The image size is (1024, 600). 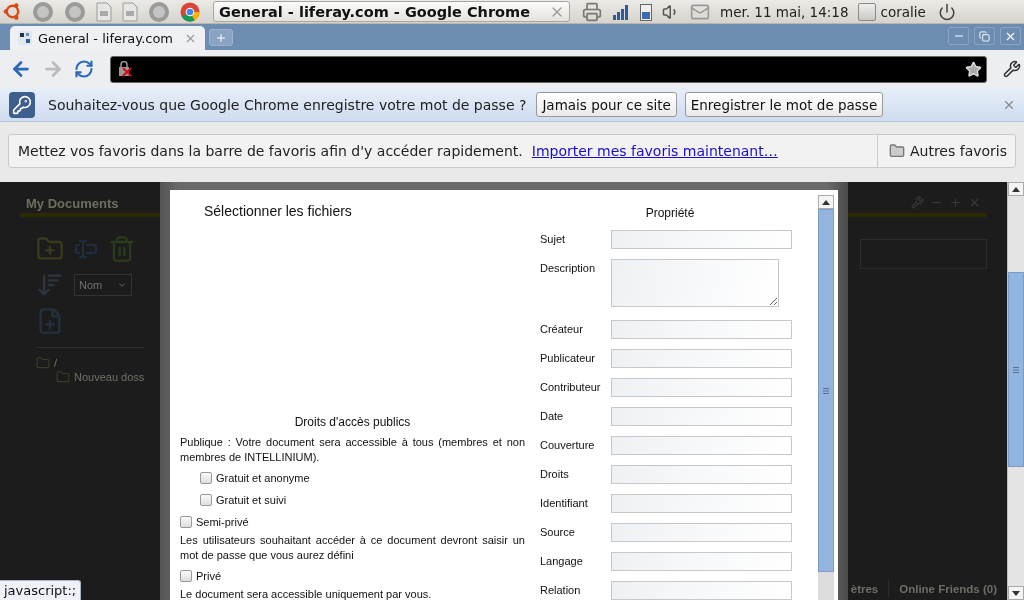 I want to click on field-label: Description, so click(x=568, y=267).